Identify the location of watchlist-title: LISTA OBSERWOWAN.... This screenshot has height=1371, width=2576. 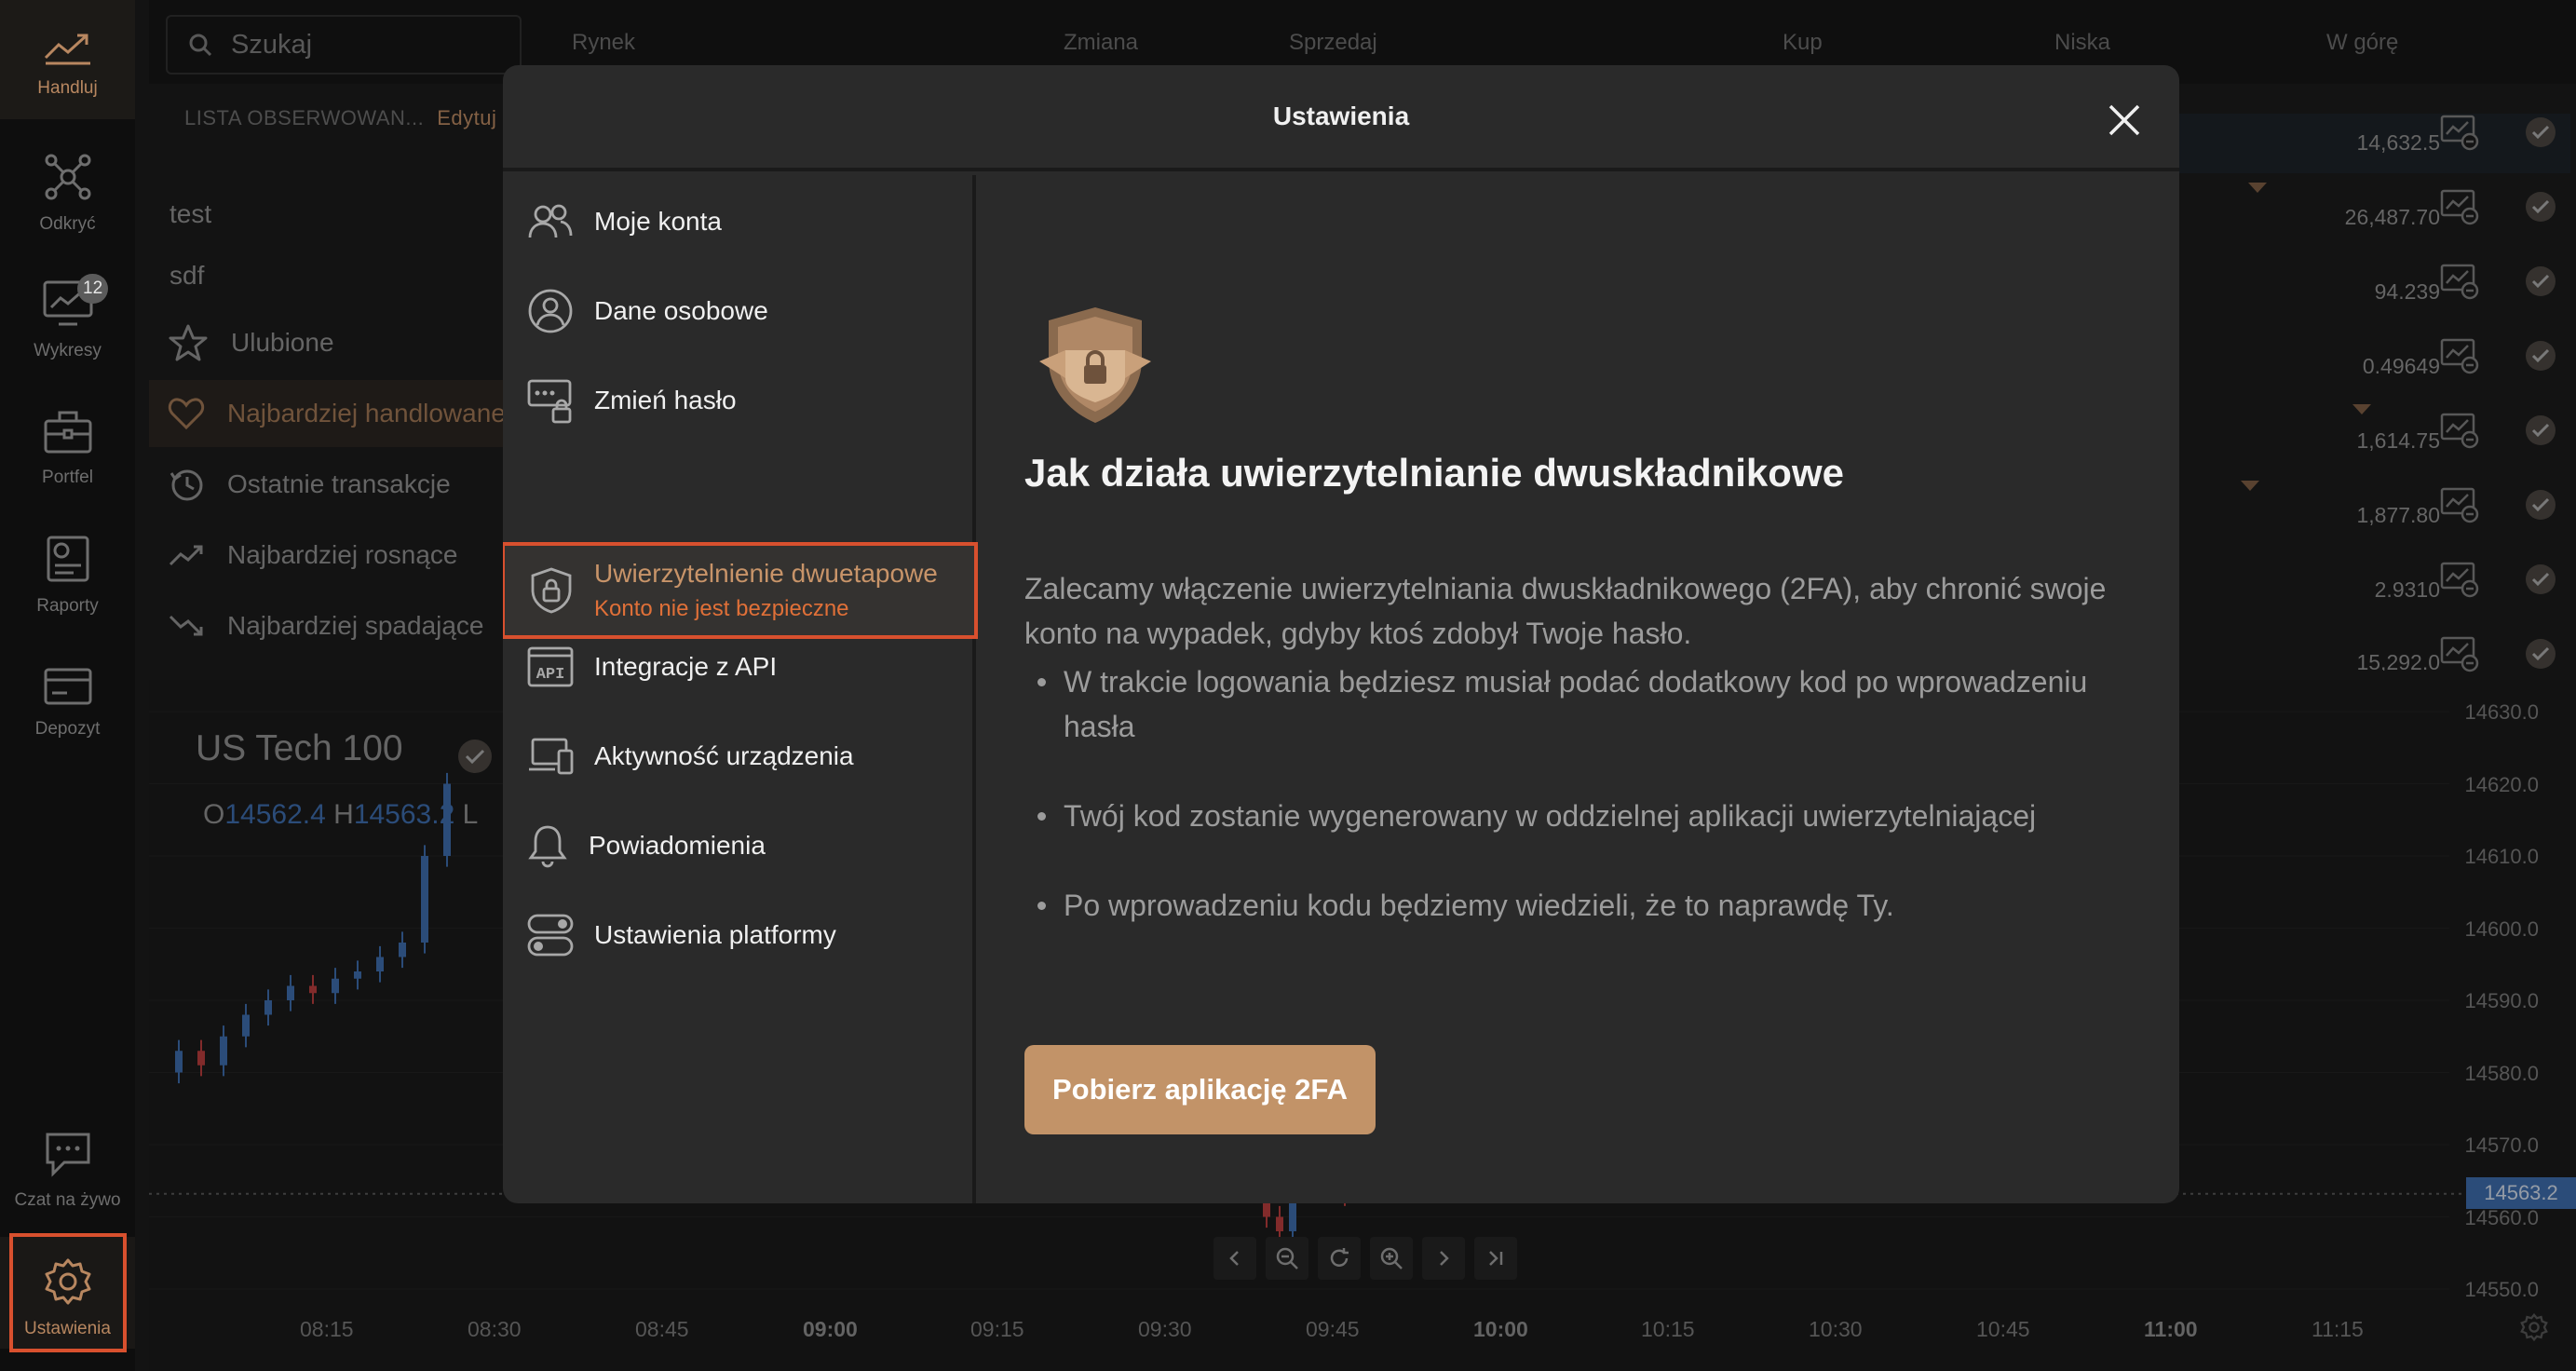
(304, 118).